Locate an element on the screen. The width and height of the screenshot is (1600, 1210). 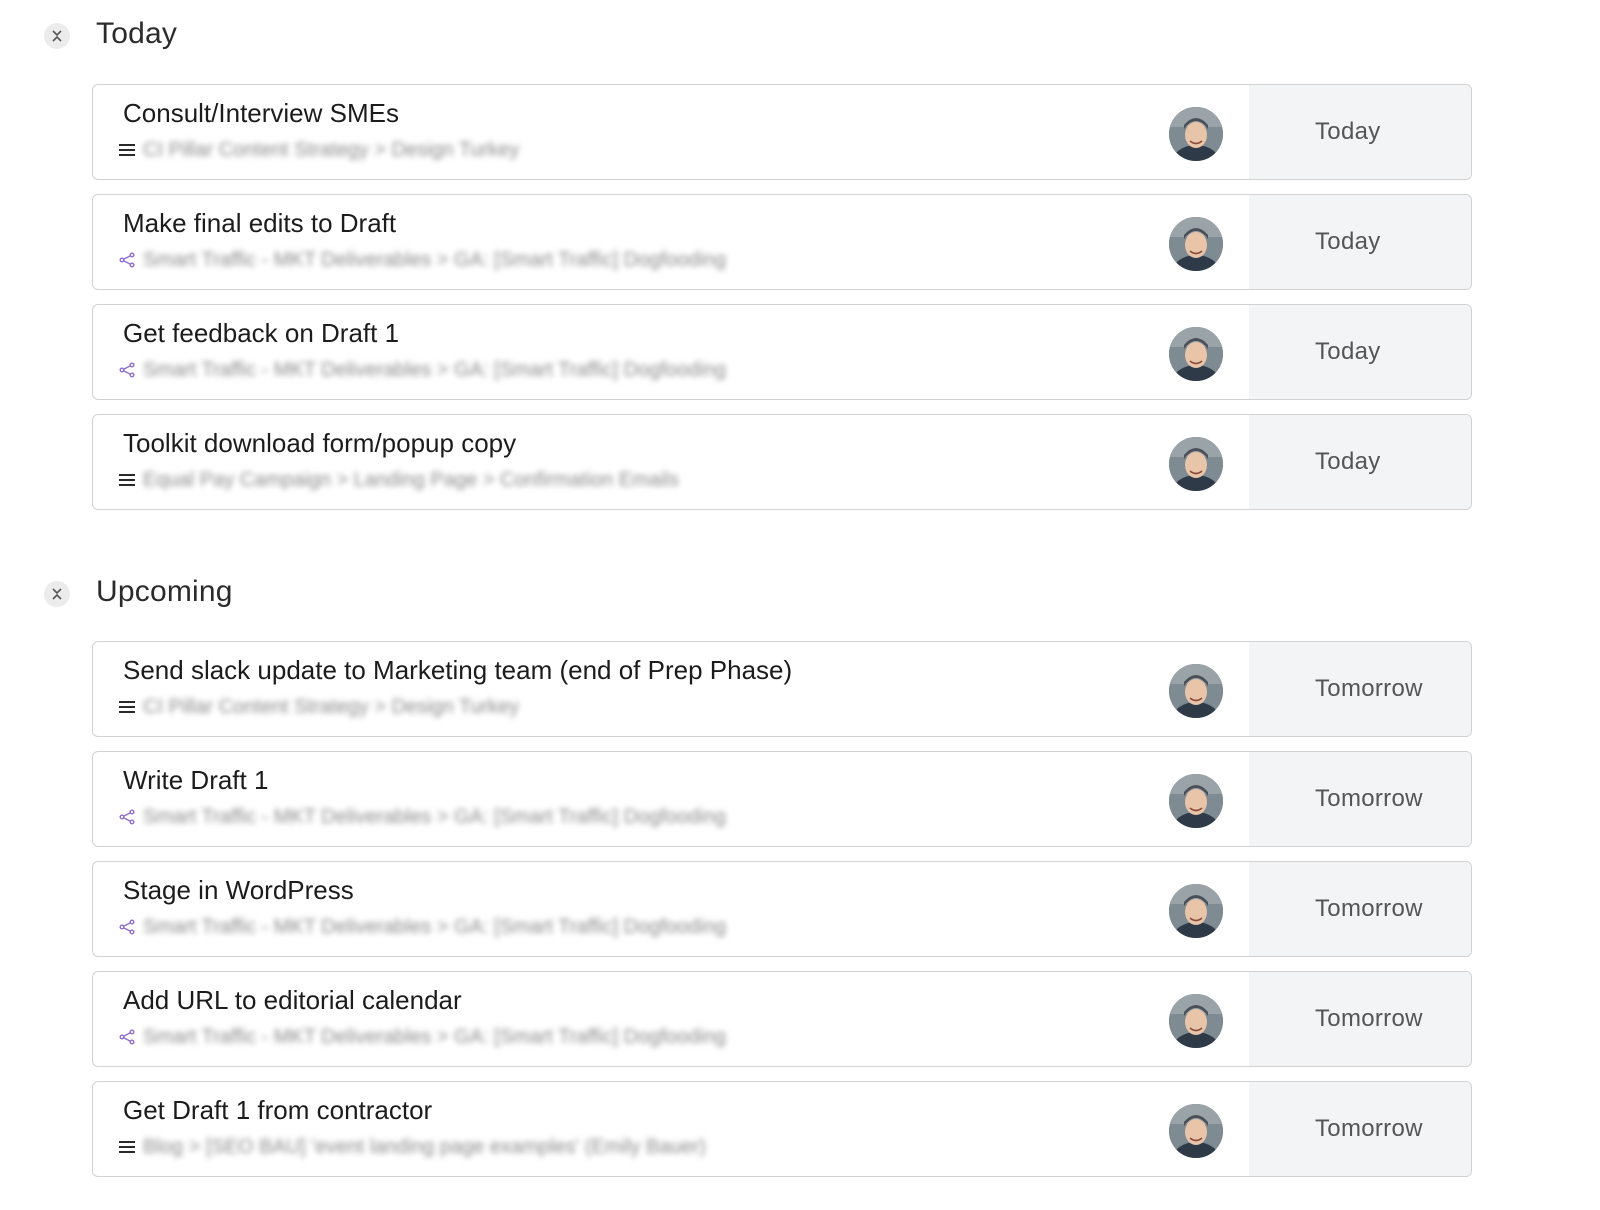
section-title: Upcoming is located at coordinates (164, 591).